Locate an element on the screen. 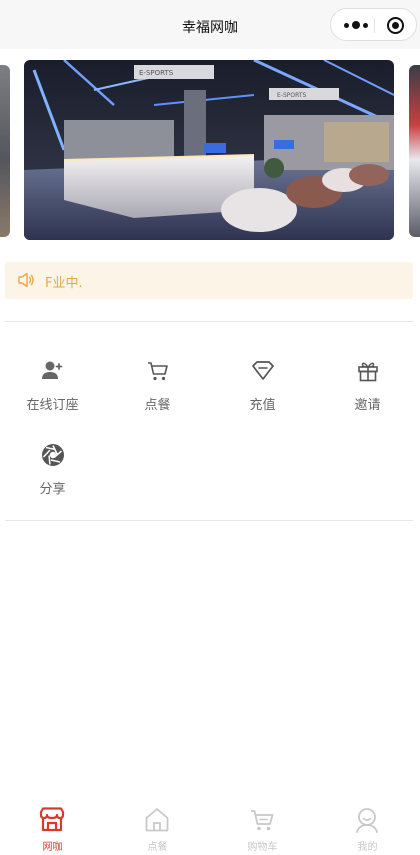 The height and width of the screenshot is (855, 420). tab-label: 我的 is located at coordinates (367, 847).